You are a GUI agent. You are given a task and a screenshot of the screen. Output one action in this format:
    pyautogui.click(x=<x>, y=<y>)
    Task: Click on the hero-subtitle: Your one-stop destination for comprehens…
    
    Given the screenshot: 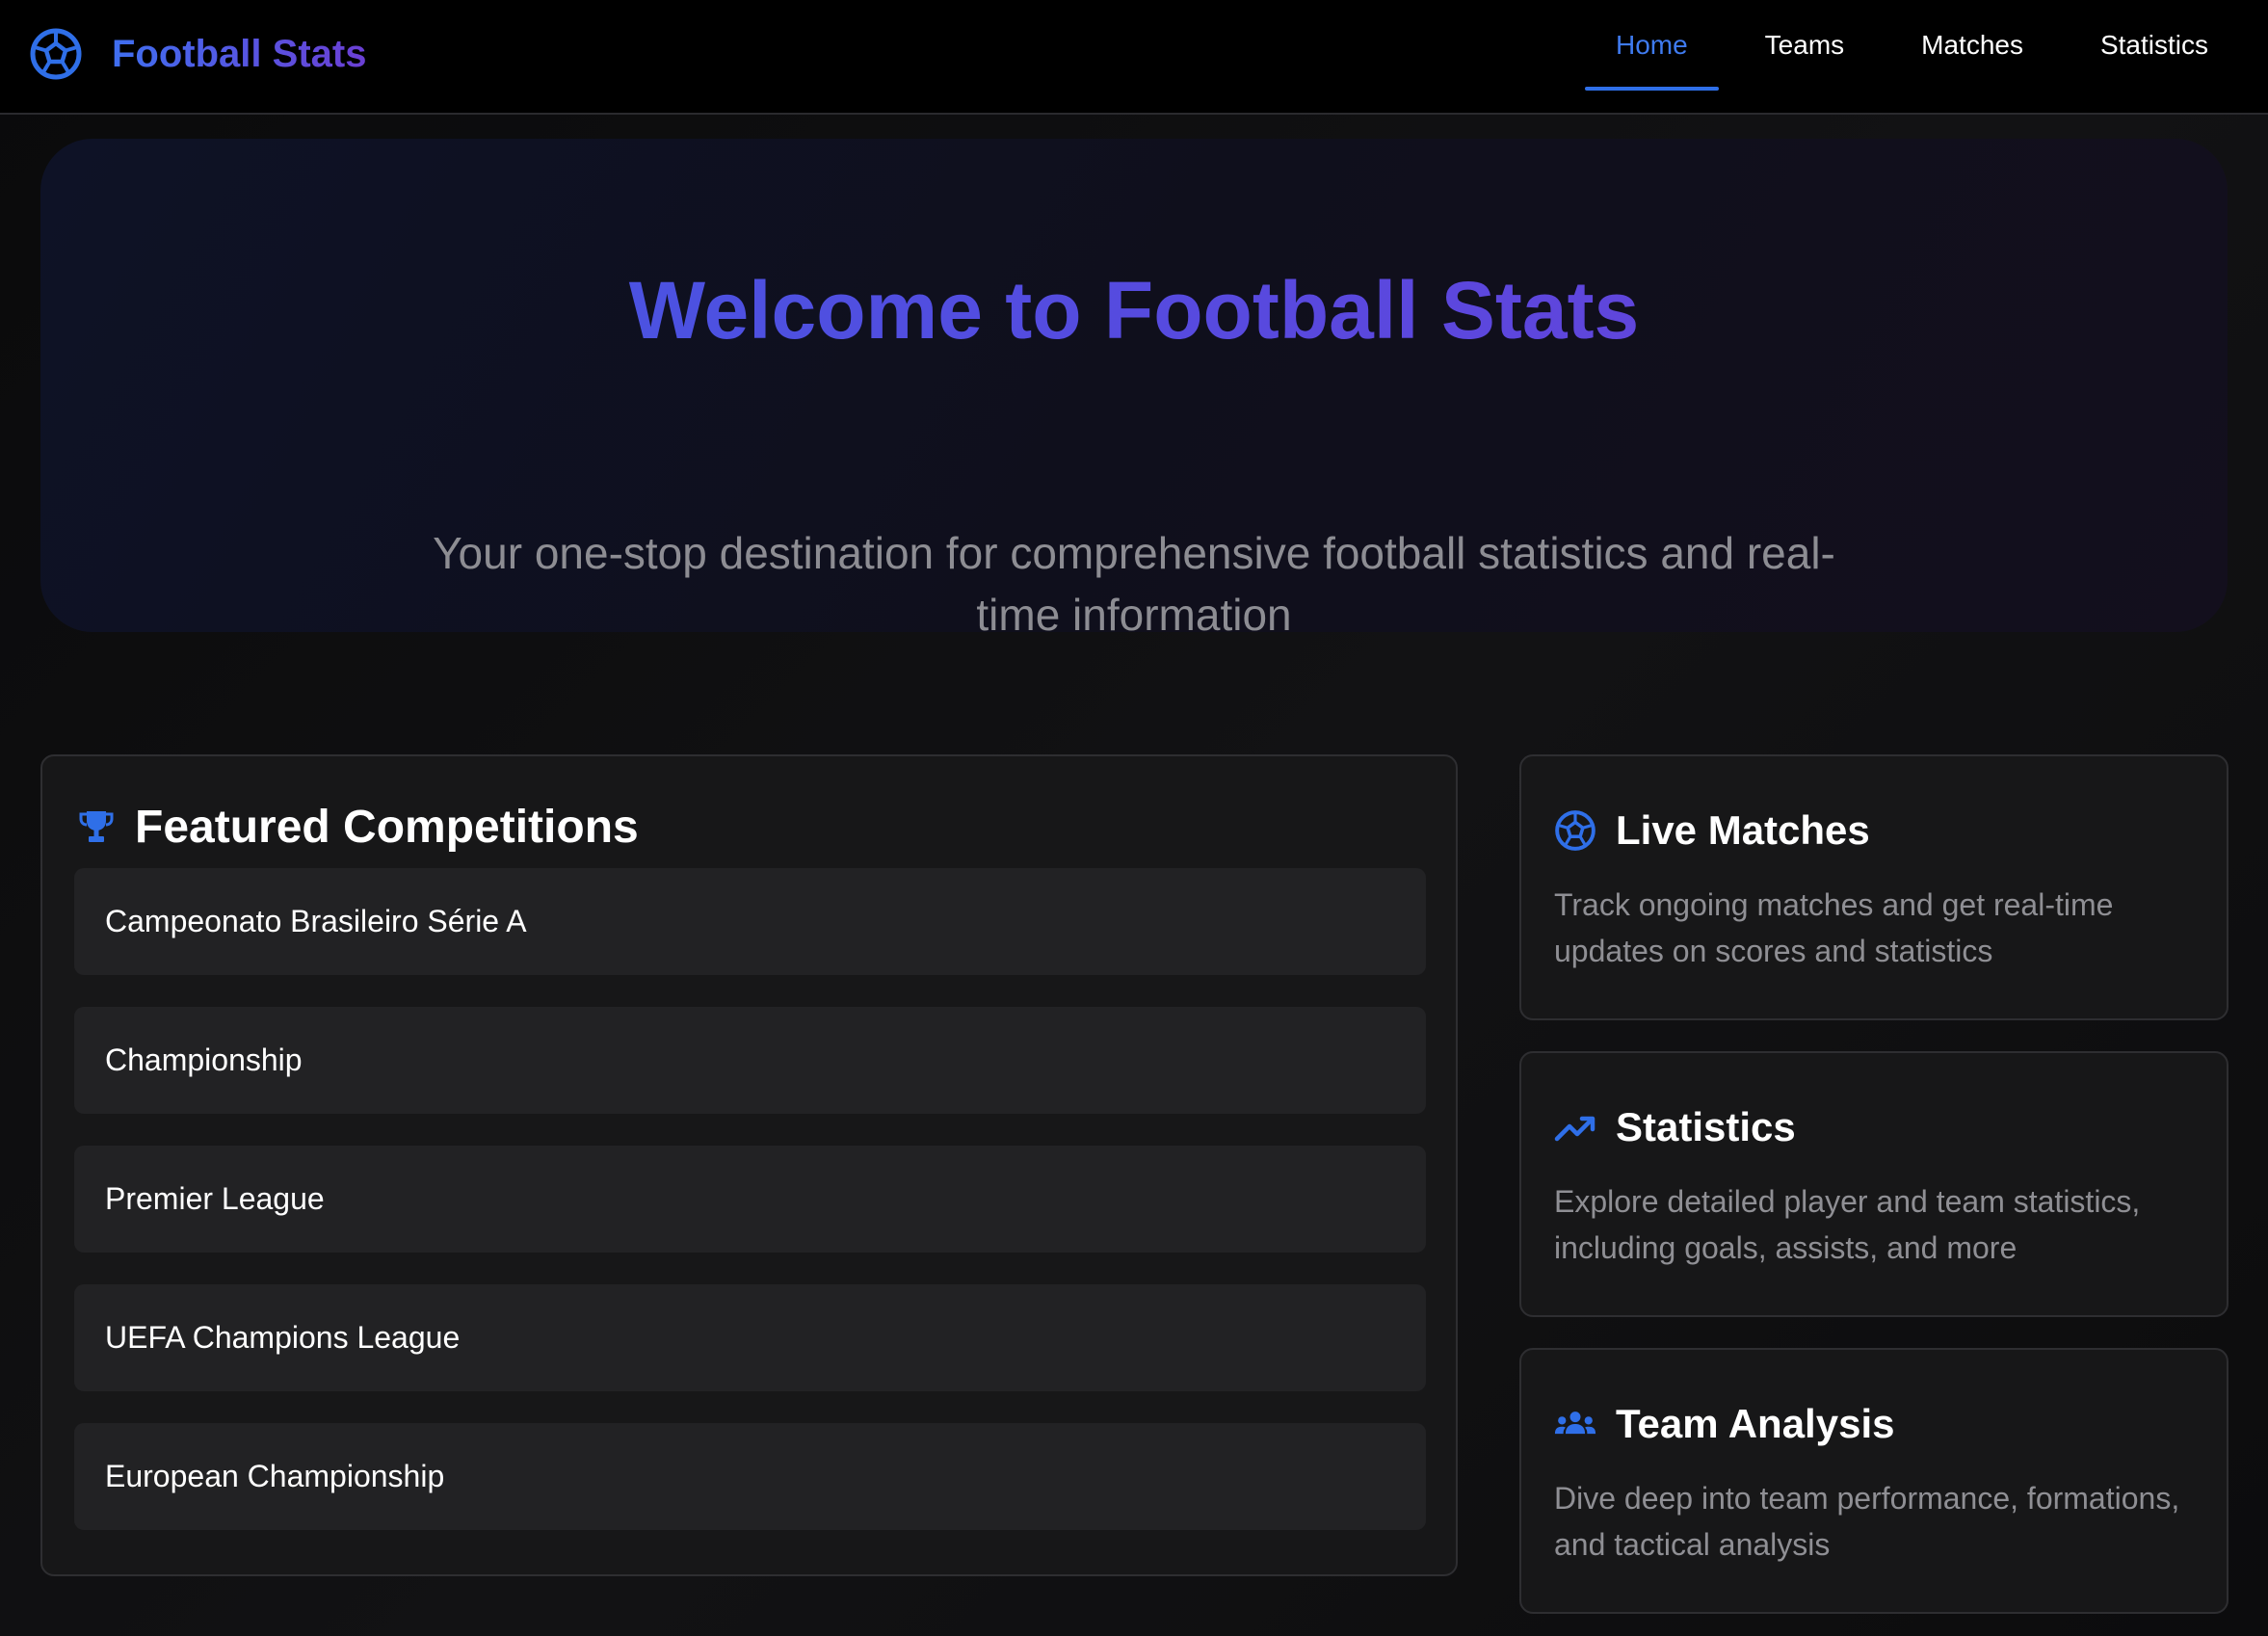 What is the action you would take?
    pyautogui.click(x=1134, y=584)
    